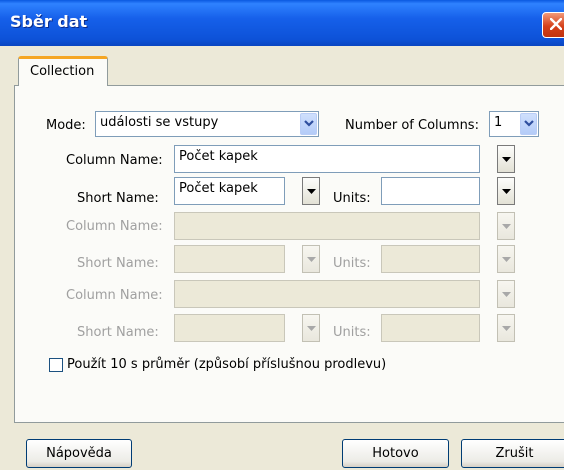 Image resolution: width=564 pixels, height=470 pixels. What do you see at coordinates (412, 125) in the screenshot?
I see `columns-count-label: Number of Columns:` at bounding box center [412, 125].